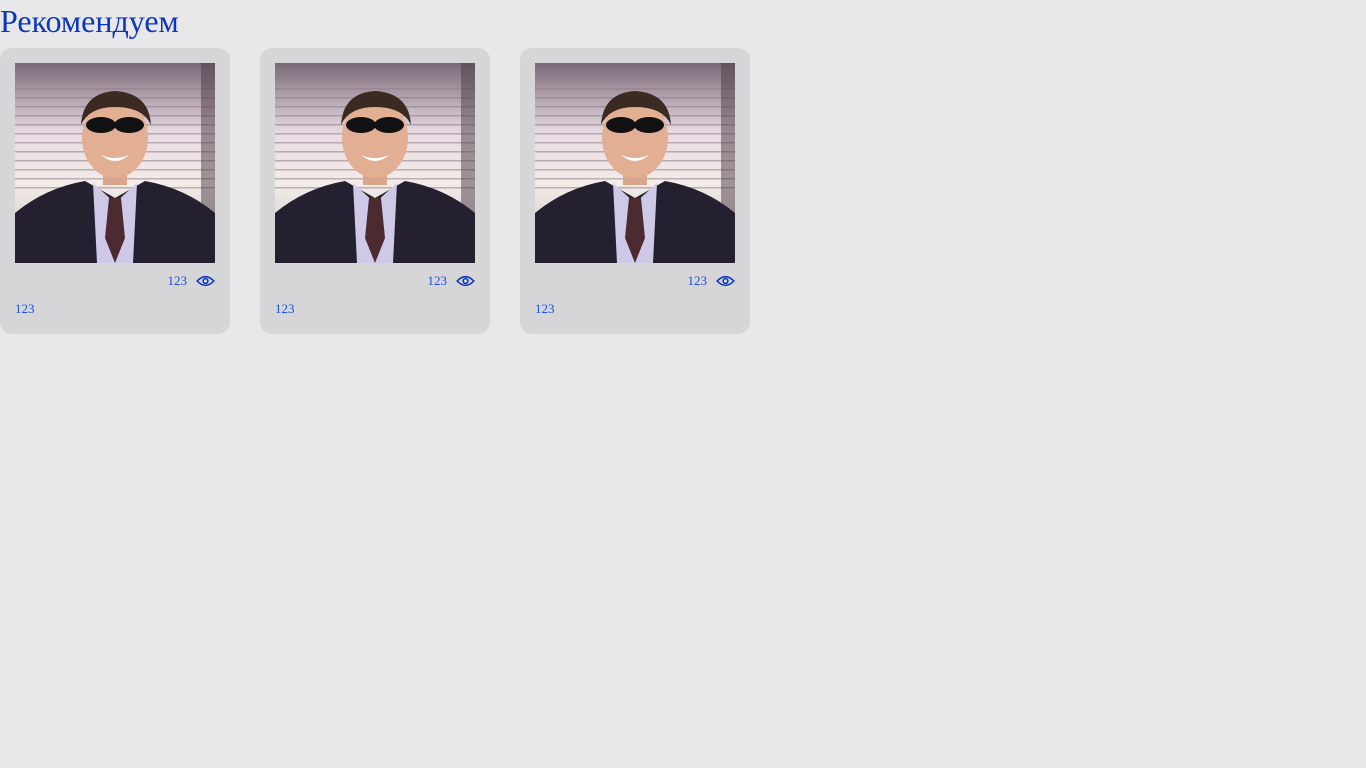 Image resolution: width=1366 pixels, height=768 pixels. What do you see at coordinates (89, 21) in the screenshot?
I see `section-title: Рекомендуем` at bounding box center [89, 21].